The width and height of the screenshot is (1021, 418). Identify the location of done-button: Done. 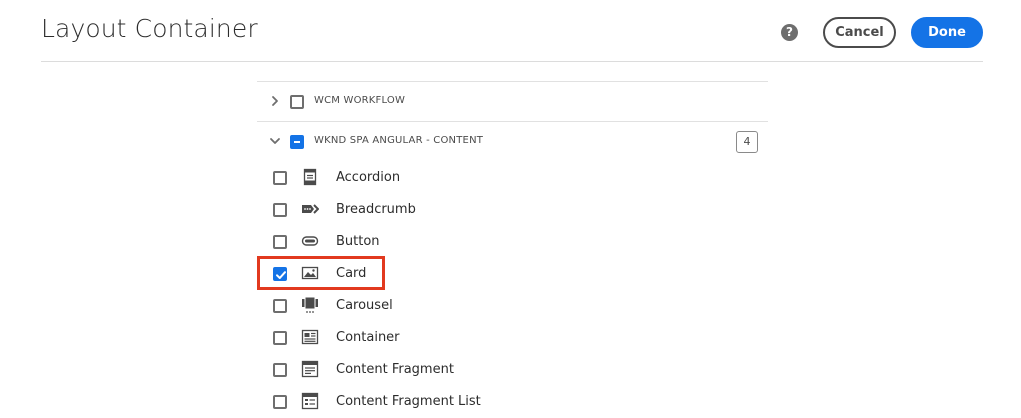
(947, 32).